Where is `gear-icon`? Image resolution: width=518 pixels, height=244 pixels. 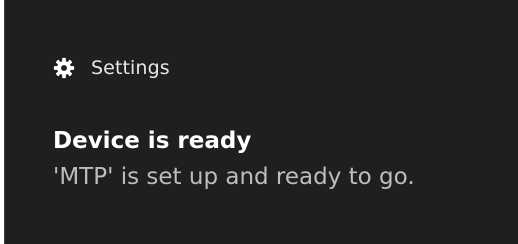 gear-icon is located at coordinates (64, 68).